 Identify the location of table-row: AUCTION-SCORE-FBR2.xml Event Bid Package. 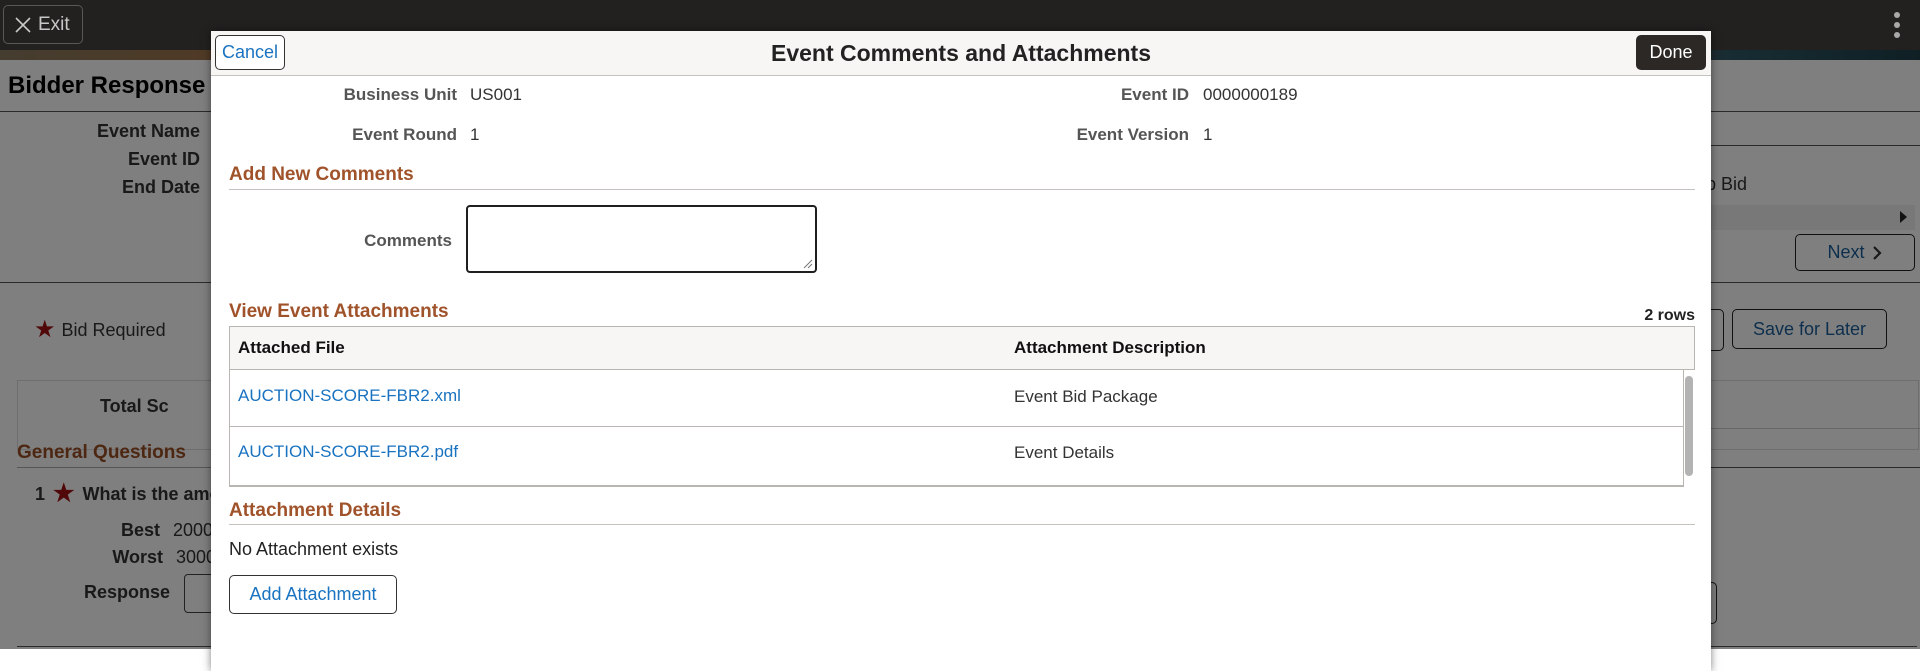
(956, 398).